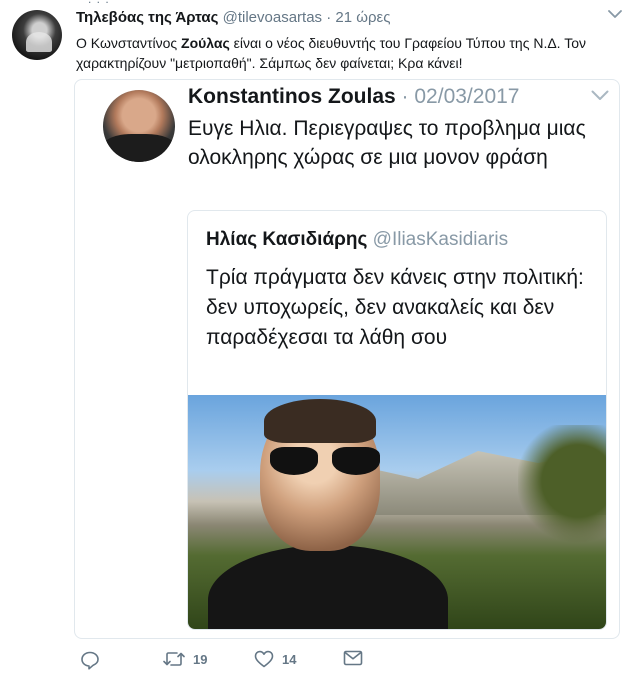 The image size is (640, 685). What do you see at coordinates (272, 17) in the screenshot?
I see `author-handle: @tilevoasartas` at bounding box center [272, 17].